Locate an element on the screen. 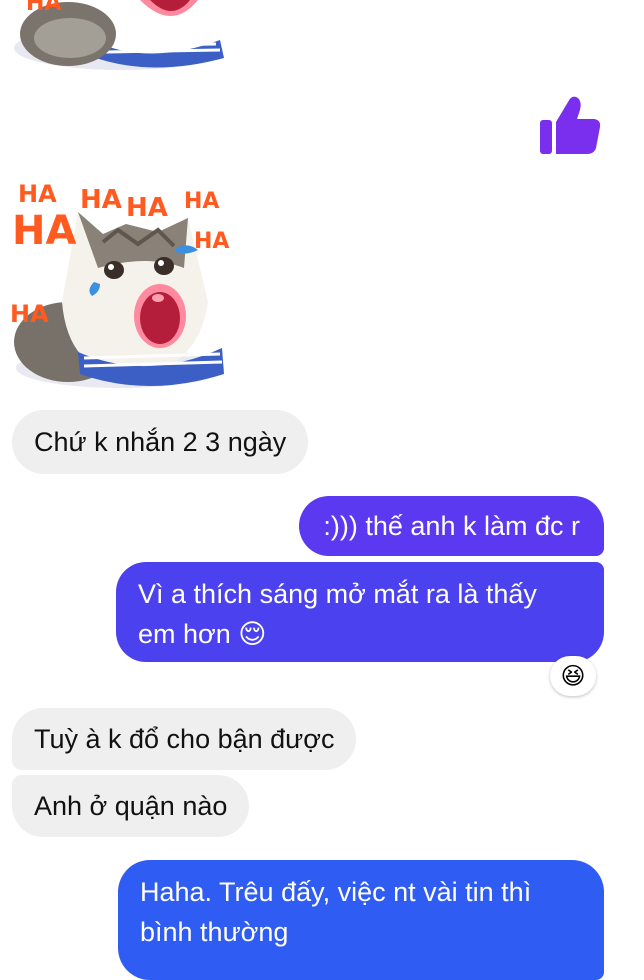 The image size is (644, 980). message-text: Tuỳ à k đổ cho bận được is located at coordinates (184, 739).